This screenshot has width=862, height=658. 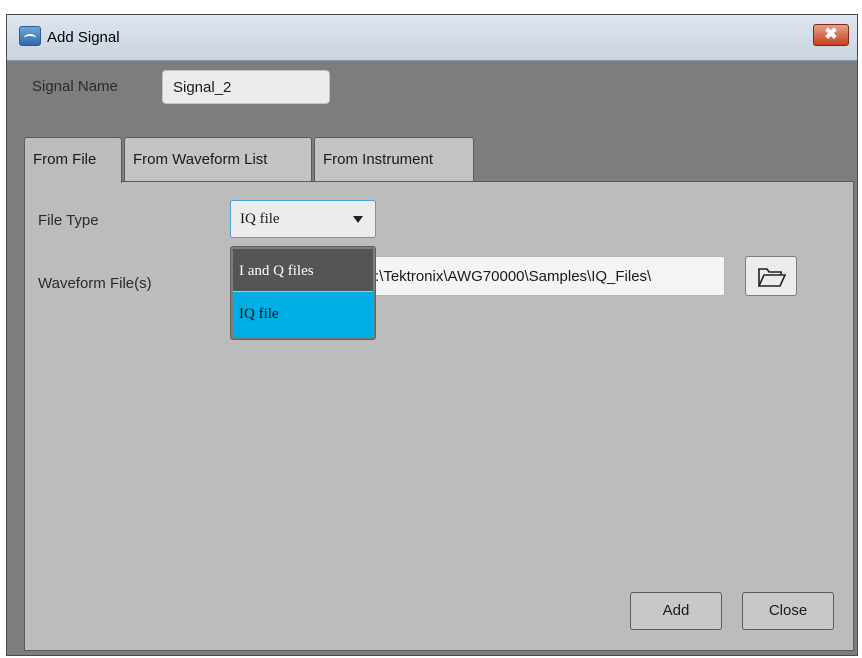 What do you see at coordinates (218, 159) in the screenshot?
I see `tab-from-waveform-list: From Waveform List` at bounding box center [218, 159].